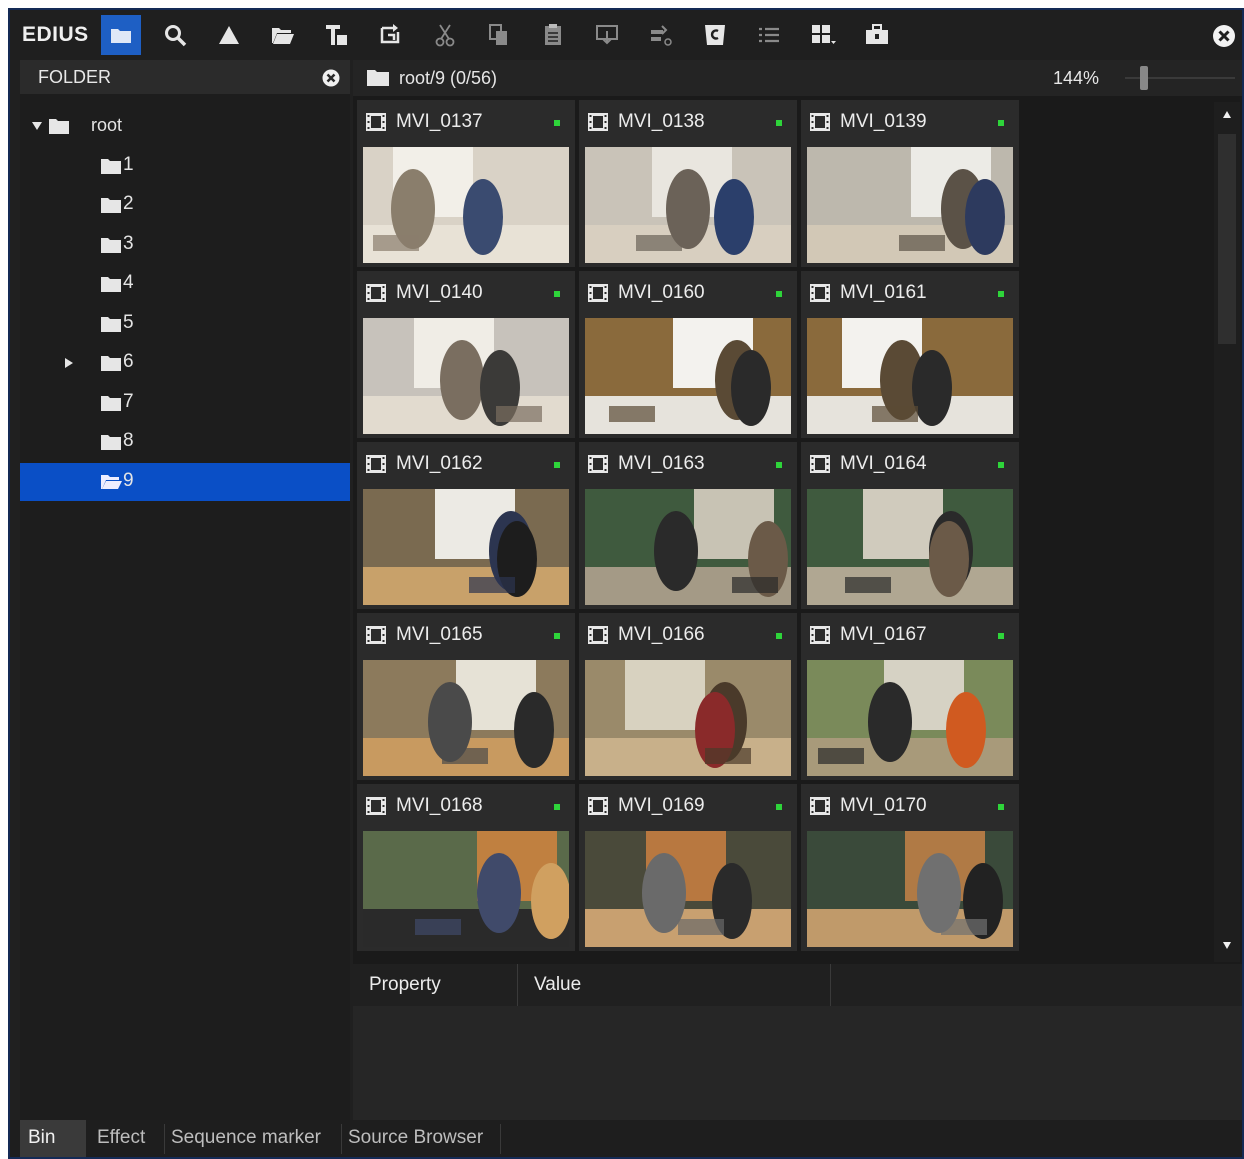 The width and height of the screenshot is (1244, 1159). I want to click on clip-item: MVI_0168, so click(466, 867).